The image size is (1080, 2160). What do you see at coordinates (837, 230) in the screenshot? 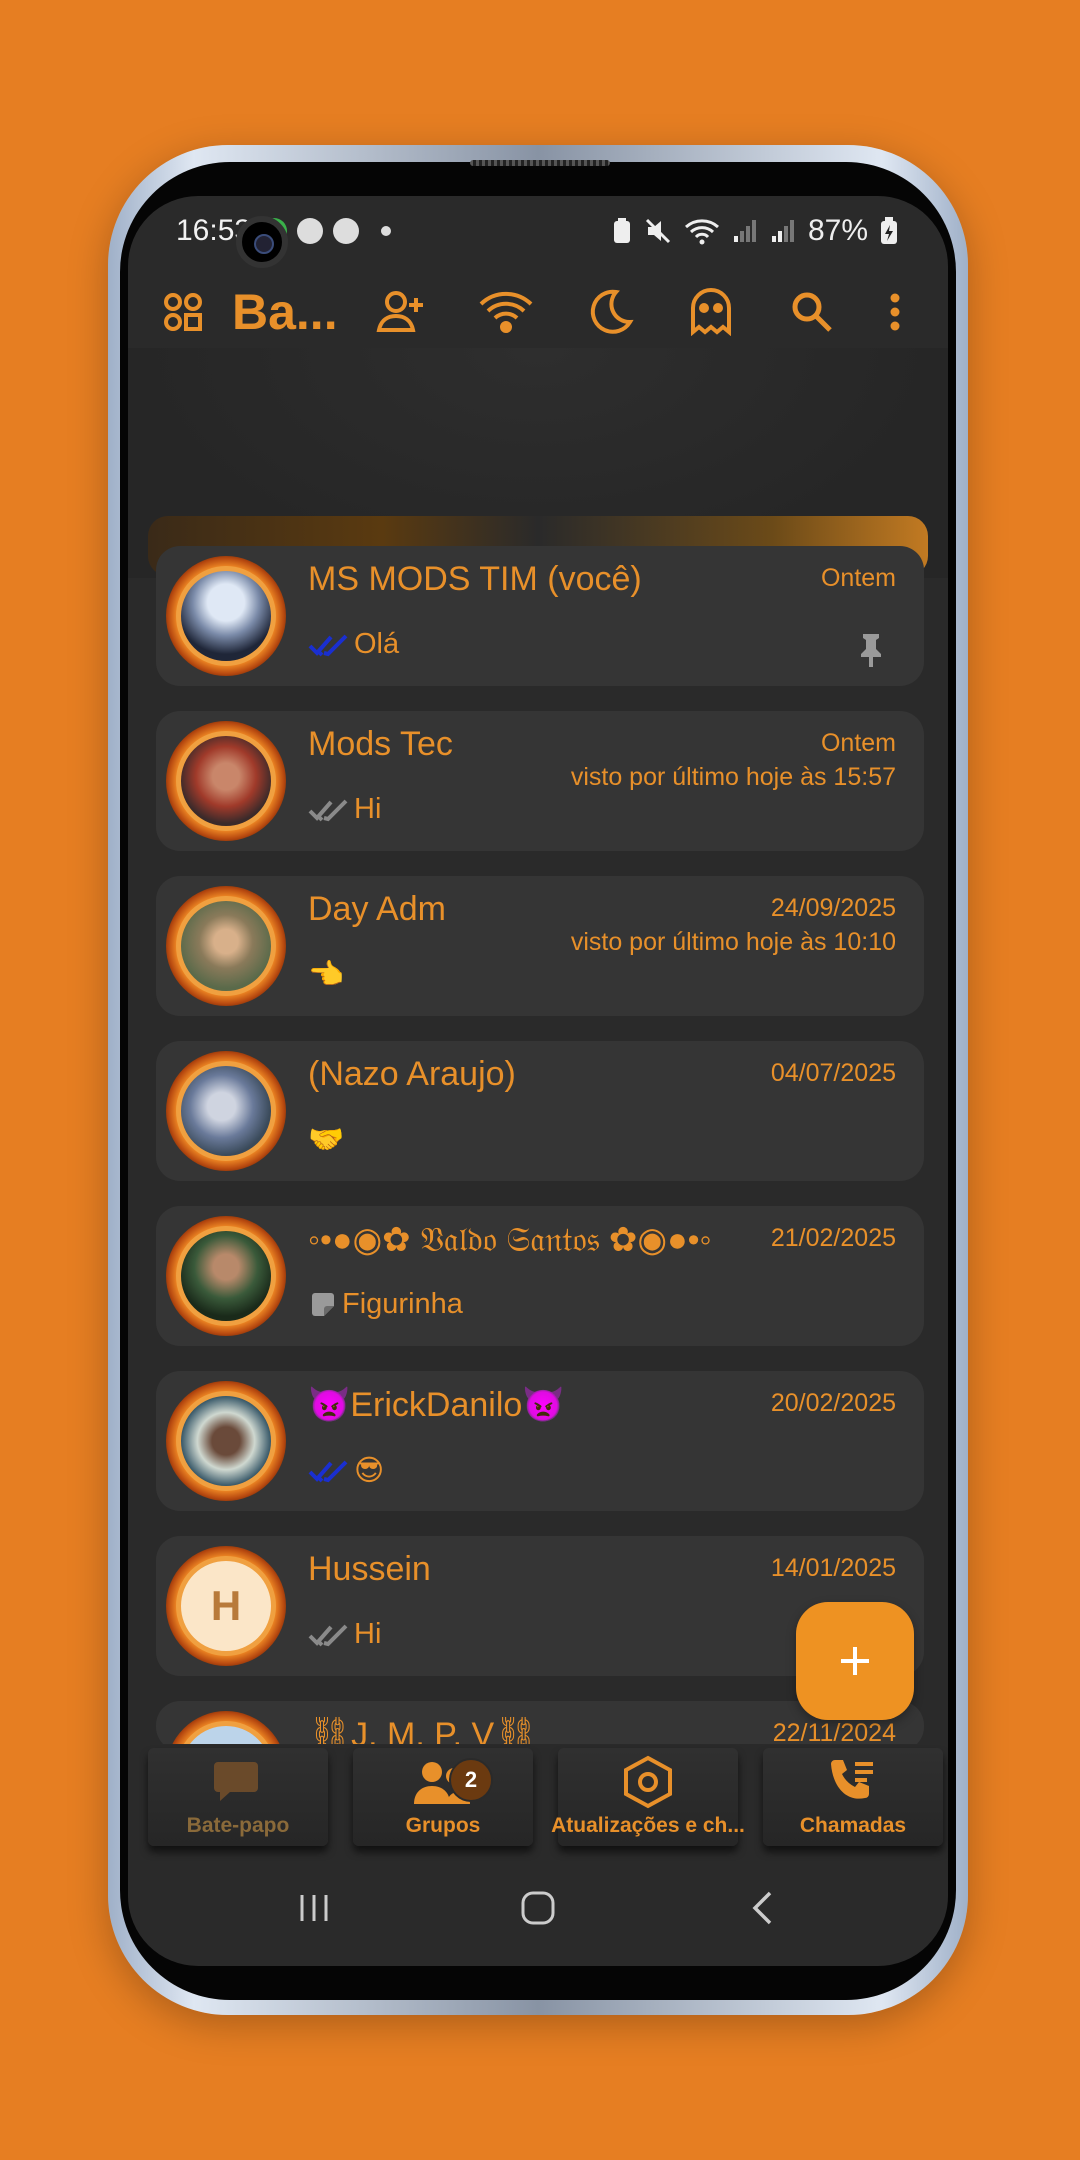
I see `battery-percent: 87%` at bounding box center [837, 230].